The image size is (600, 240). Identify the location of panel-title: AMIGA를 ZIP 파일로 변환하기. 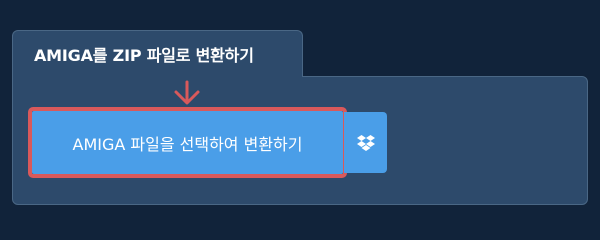
(144, 55).